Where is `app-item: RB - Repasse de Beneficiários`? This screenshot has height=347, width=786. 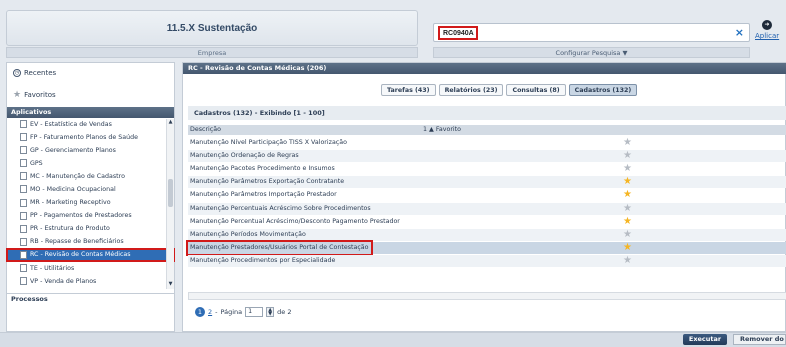
app-item: RB - Repasse de Beneficiários is located at coordinates (90, 242).